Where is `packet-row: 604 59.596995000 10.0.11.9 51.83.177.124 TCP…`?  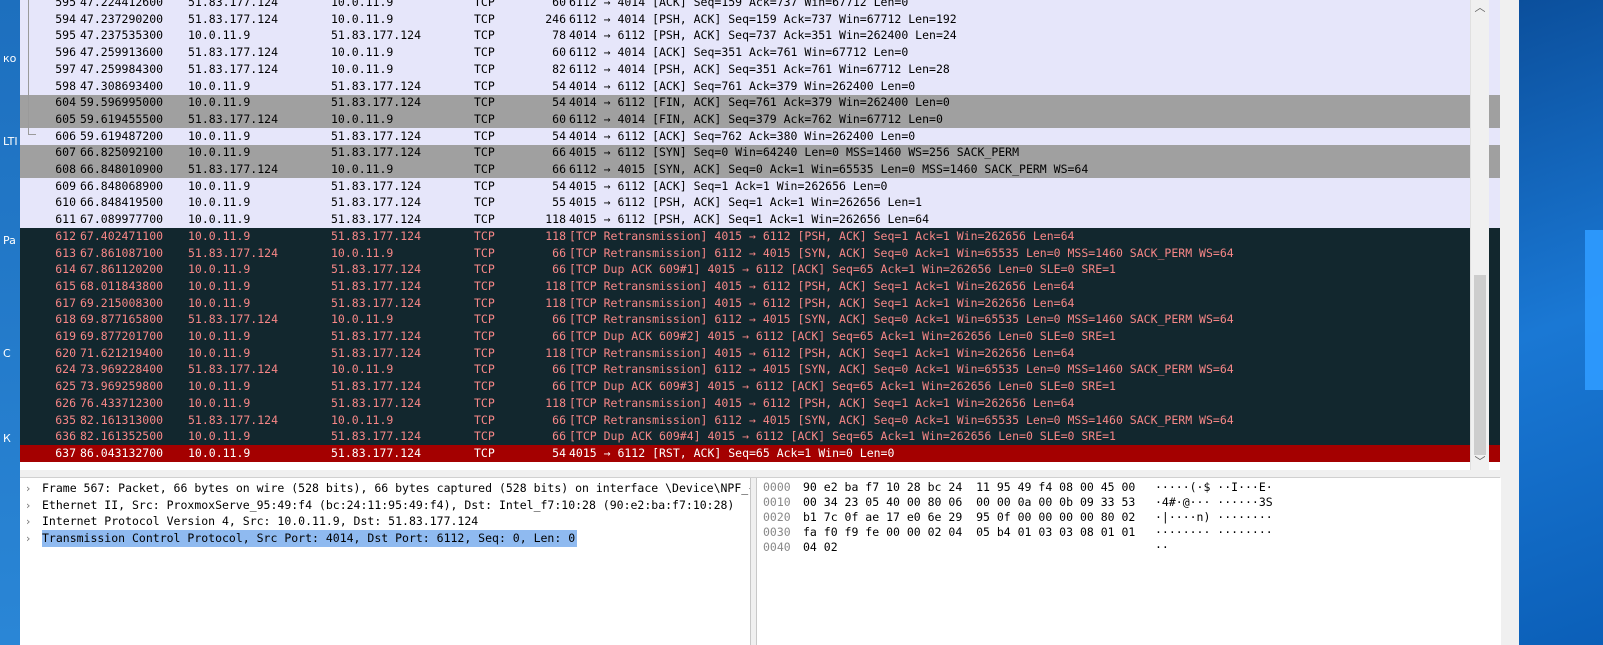 packet-row: 604 59.596995000 10.0.11.9 51.83.177.124 TCP… is located at coordinates (760, 103).